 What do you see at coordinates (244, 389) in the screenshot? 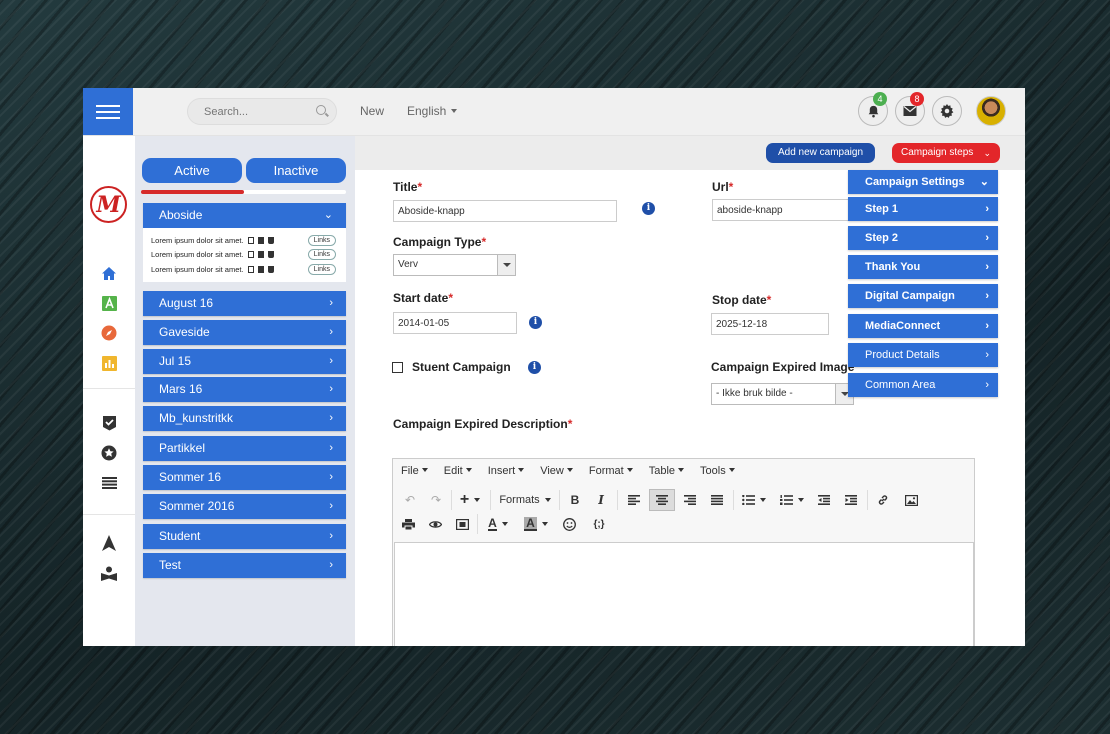
I see `group-item: Mars 16 ›` at bounding box center [244, 389].